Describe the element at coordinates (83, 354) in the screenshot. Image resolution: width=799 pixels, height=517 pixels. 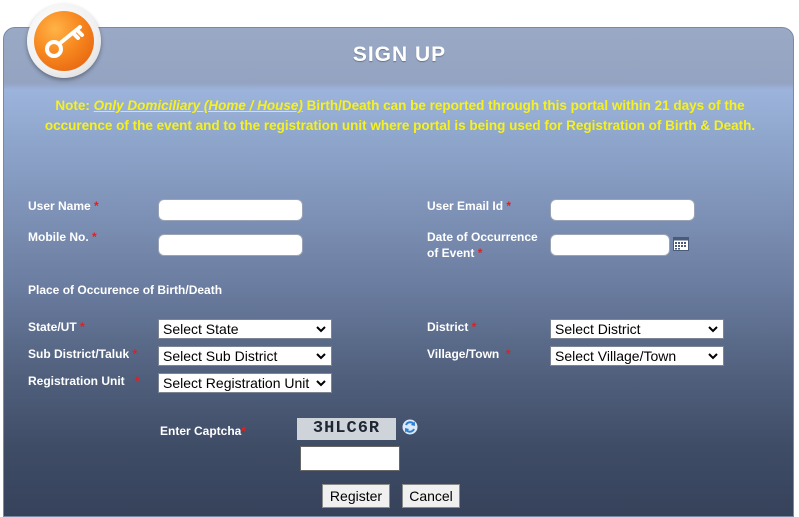
I see `subdistrict-label: Sub District/Taluk *` at that location.